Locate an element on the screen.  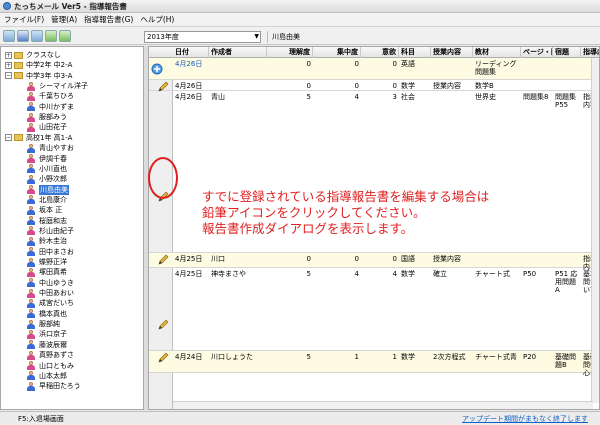
new-report-icon is located at coordinates (157, 69).